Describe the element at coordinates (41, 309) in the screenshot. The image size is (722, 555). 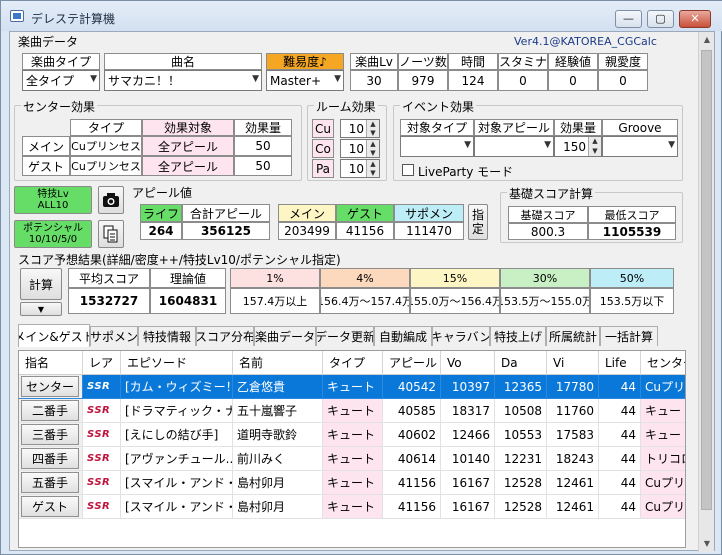
I see `calc-dropdown-button: ▼` at that location.